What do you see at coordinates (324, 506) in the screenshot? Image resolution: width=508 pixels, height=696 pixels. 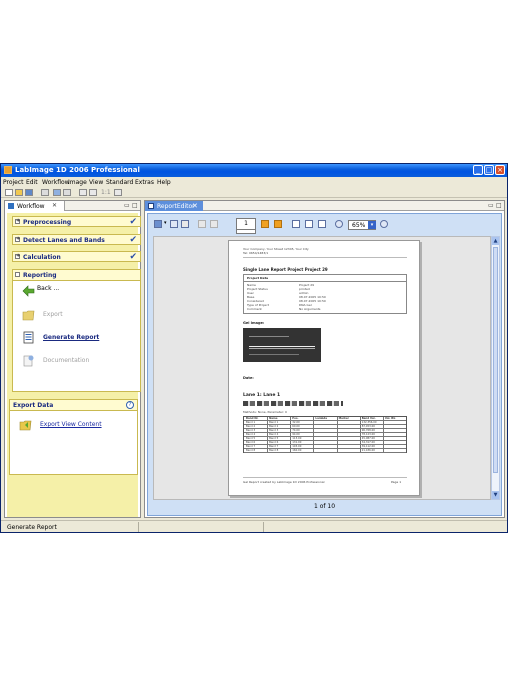 I see `page-info: 1 of 10` at bounding box center [324, 506].